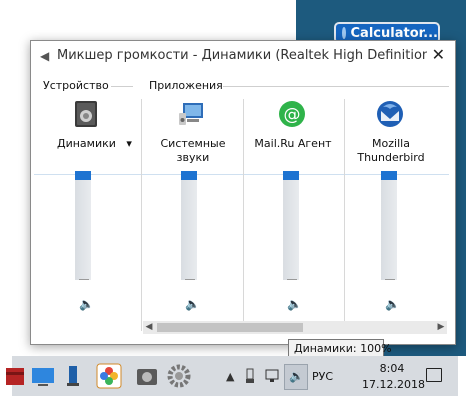 Image resolution: width=474 pixels, height=404 pixels. What do you see at coordinates (340, 348) in the screenshot?
I see `volume-tooltip: Динамики: 100%` at bounding box center [340, 348].